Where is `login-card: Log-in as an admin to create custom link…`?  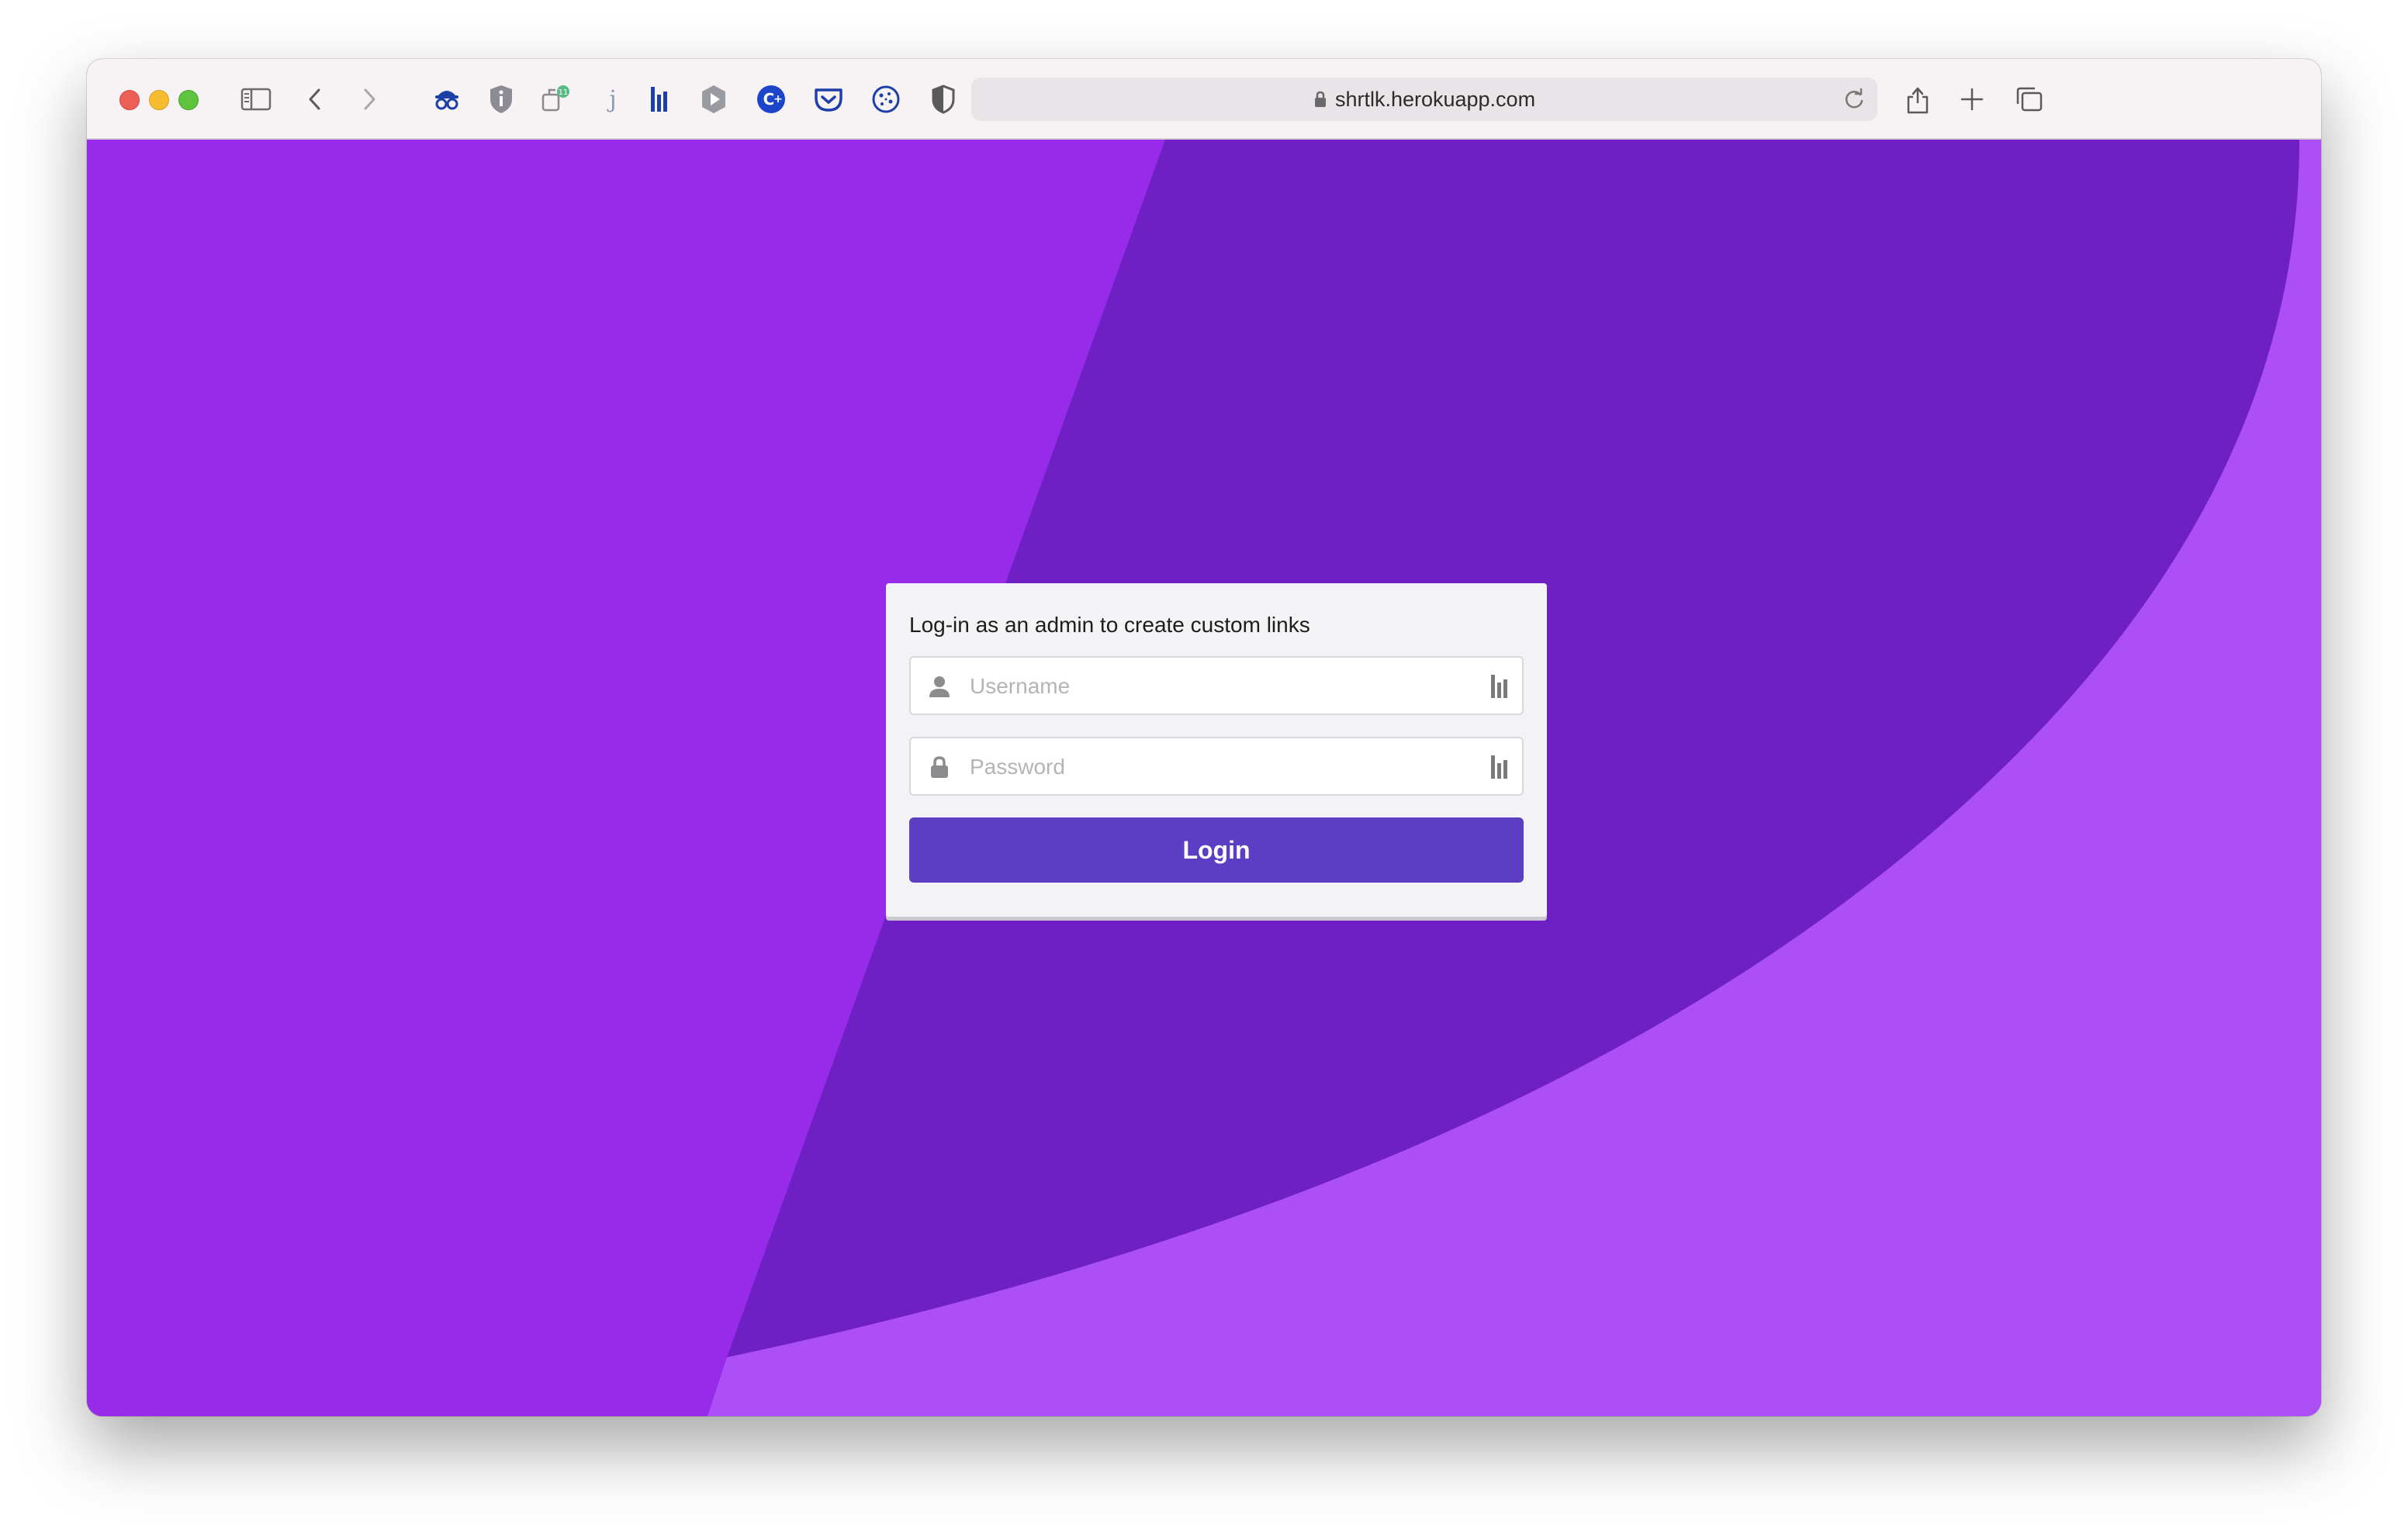
login-card: Log-in as an admin to create custom link… is located at coordinates (1216, 750).